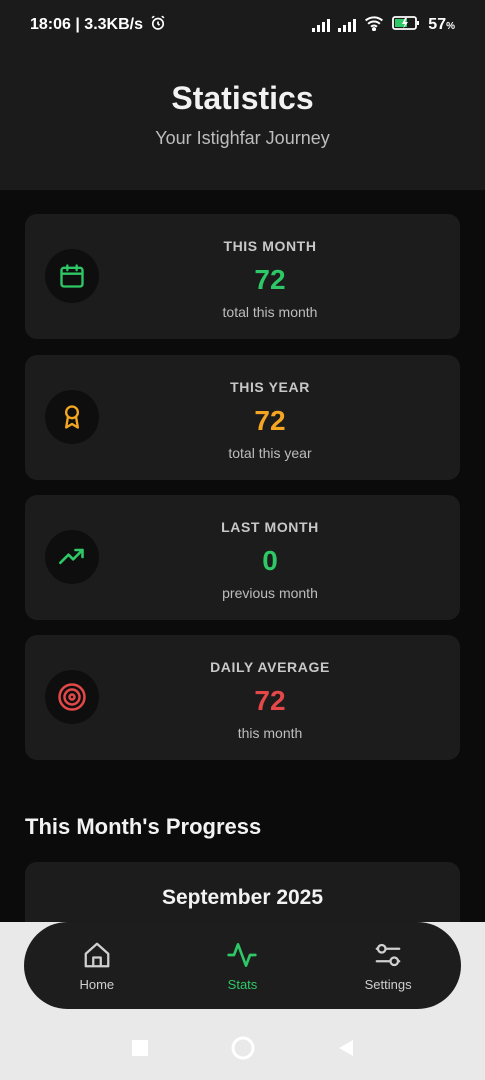 This screenshot has height=1080, width=485. I want to click on home-button, so click(243, 1050).